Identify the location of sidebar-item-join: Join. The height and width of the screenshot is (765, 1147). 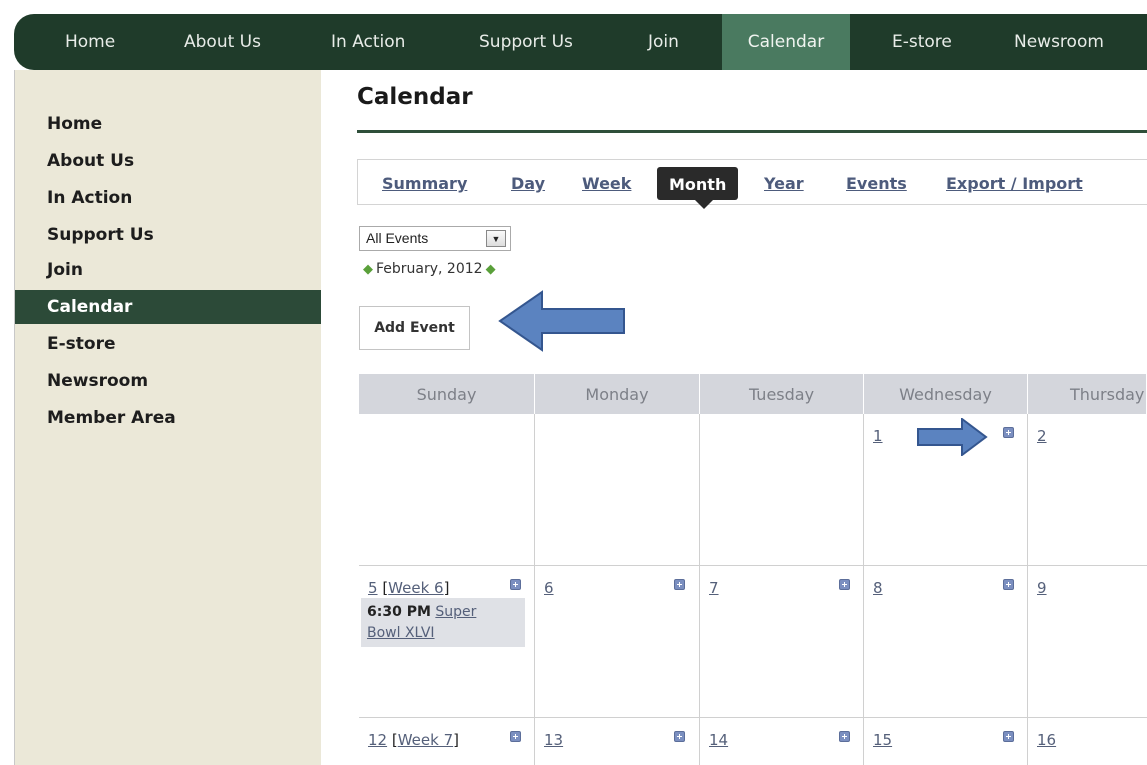
(168, 270).